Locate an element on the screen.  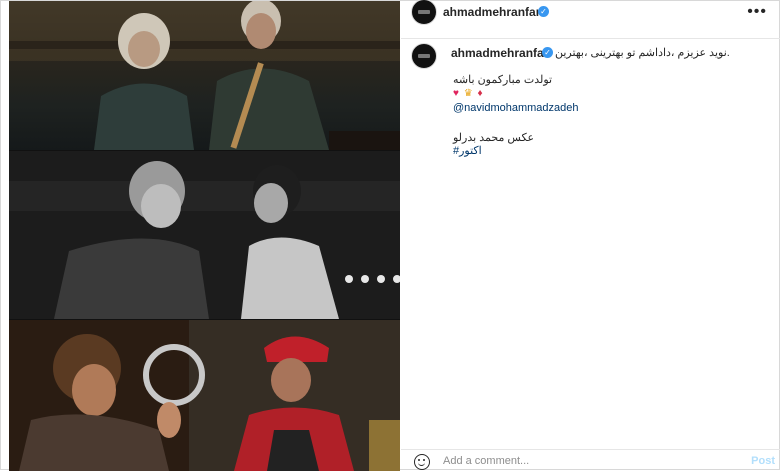
caption-emoji-row: ♥ ♛ ♦ is located at coordinates (469, 93).